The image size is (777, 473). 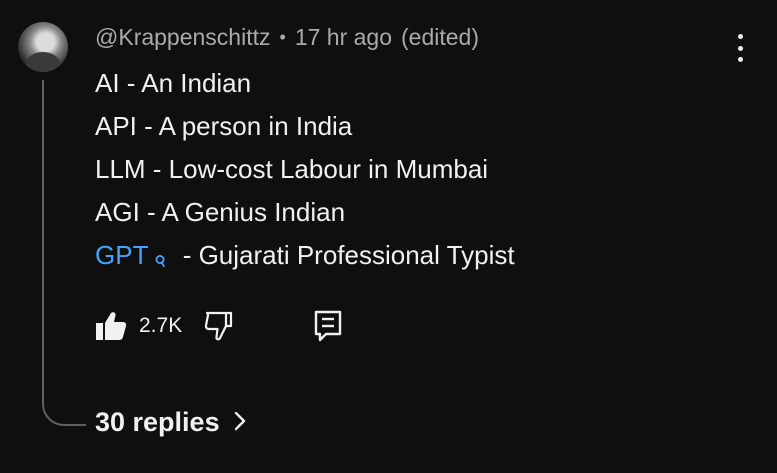 What do you see at coordinates (161, 325) in the screenshot?
I see `like-count: 2.7K` at bounding box center [161, 325].